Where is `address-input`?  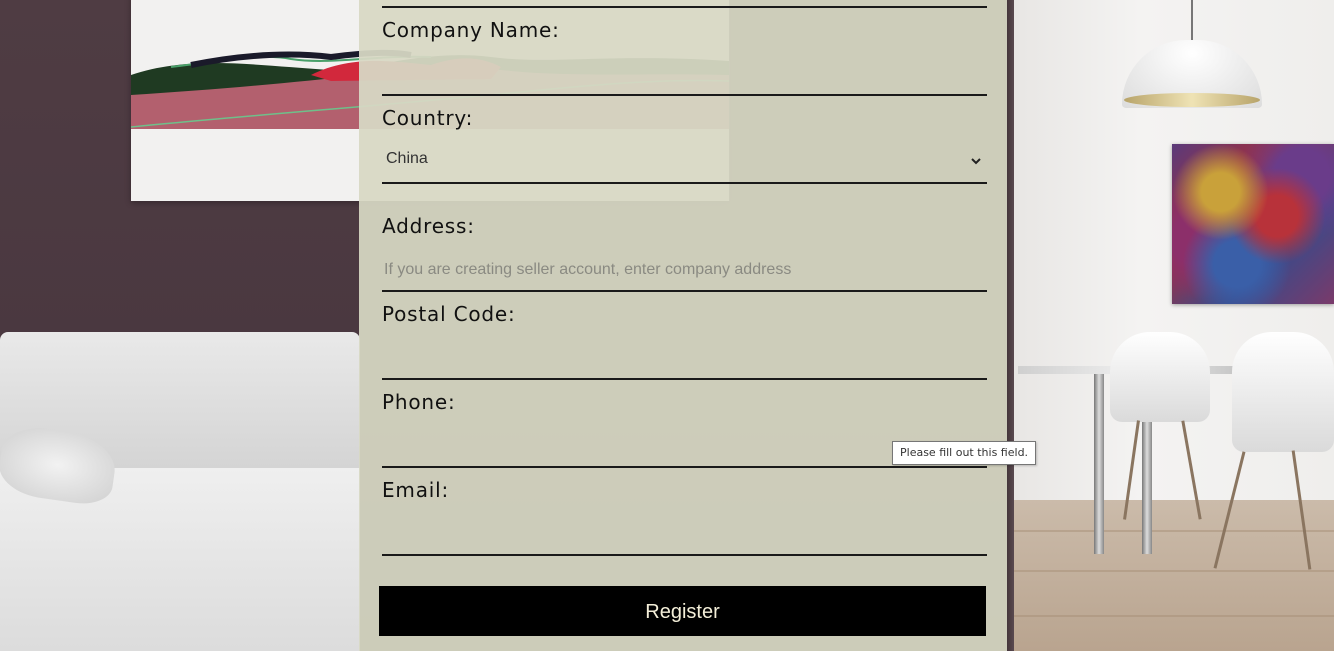
address-input is located at coordinates (684, 270).